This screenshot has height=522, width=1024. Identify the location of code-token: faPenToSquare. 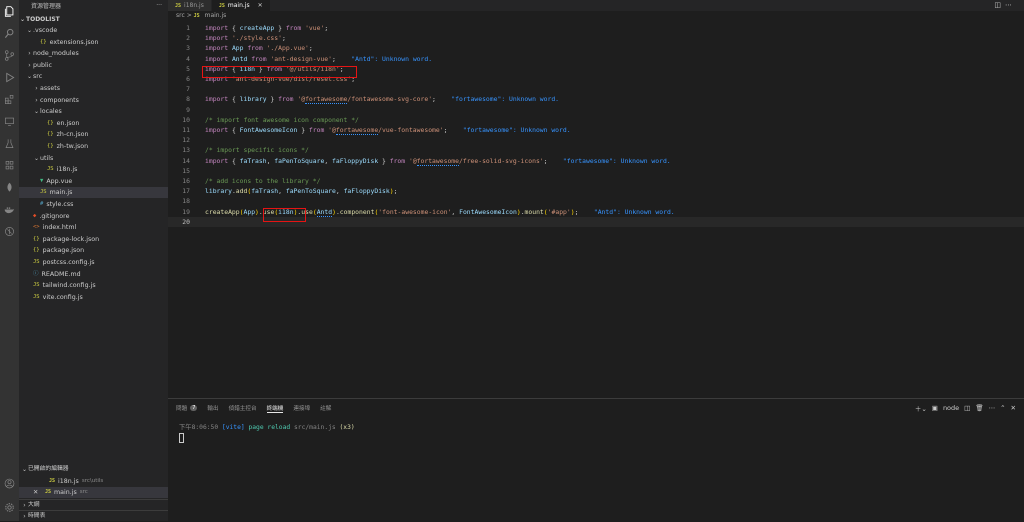
(310, 191).